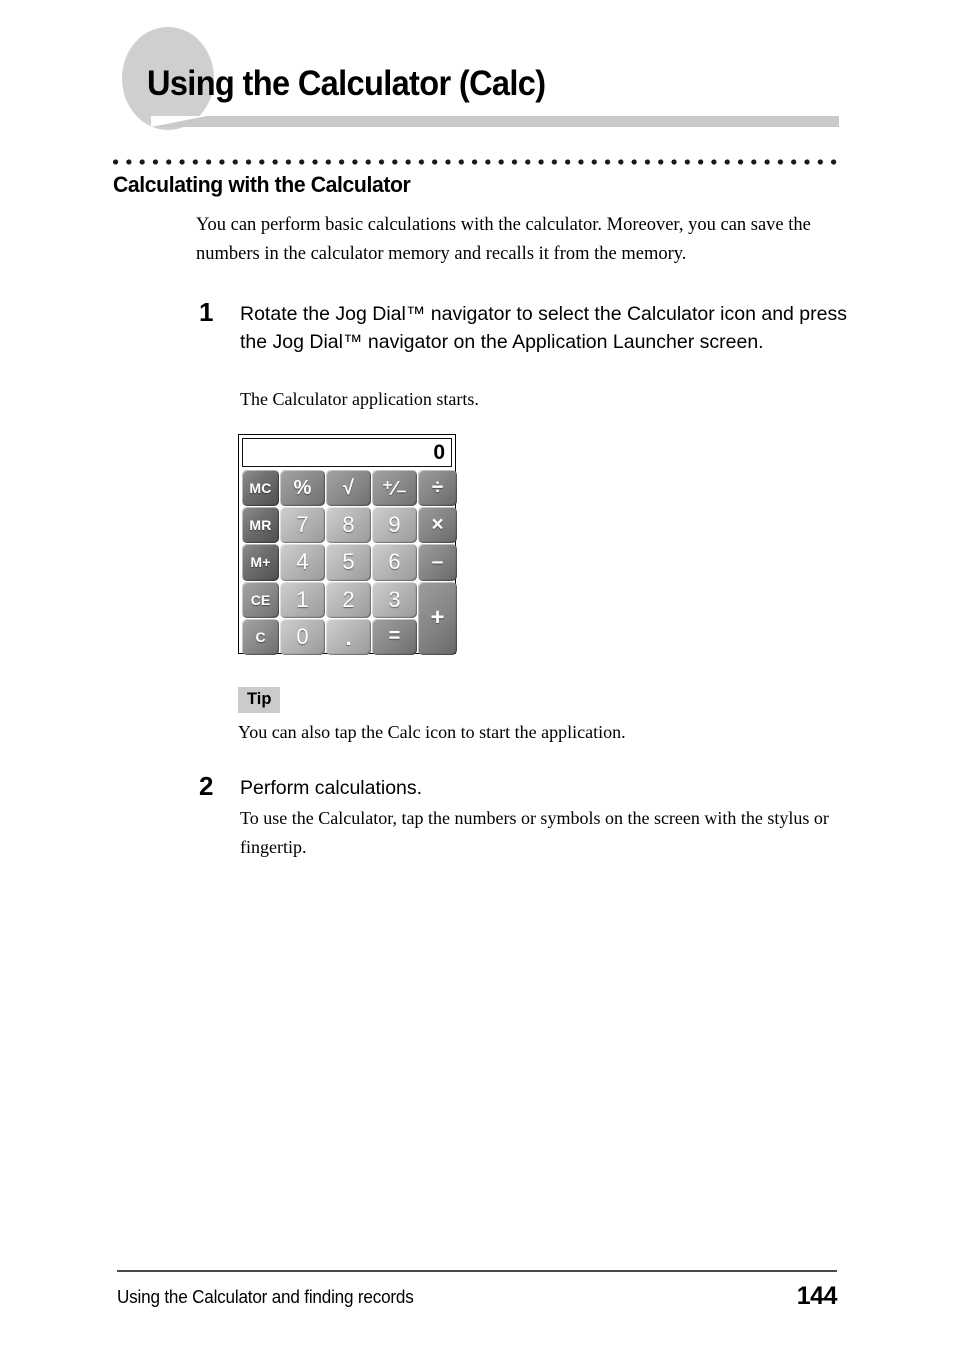 This screenshot has width=954, height=1352. Describe the element at coordinates (475, 162) in the screenshot. I see `section-dotted-rule` at that location.